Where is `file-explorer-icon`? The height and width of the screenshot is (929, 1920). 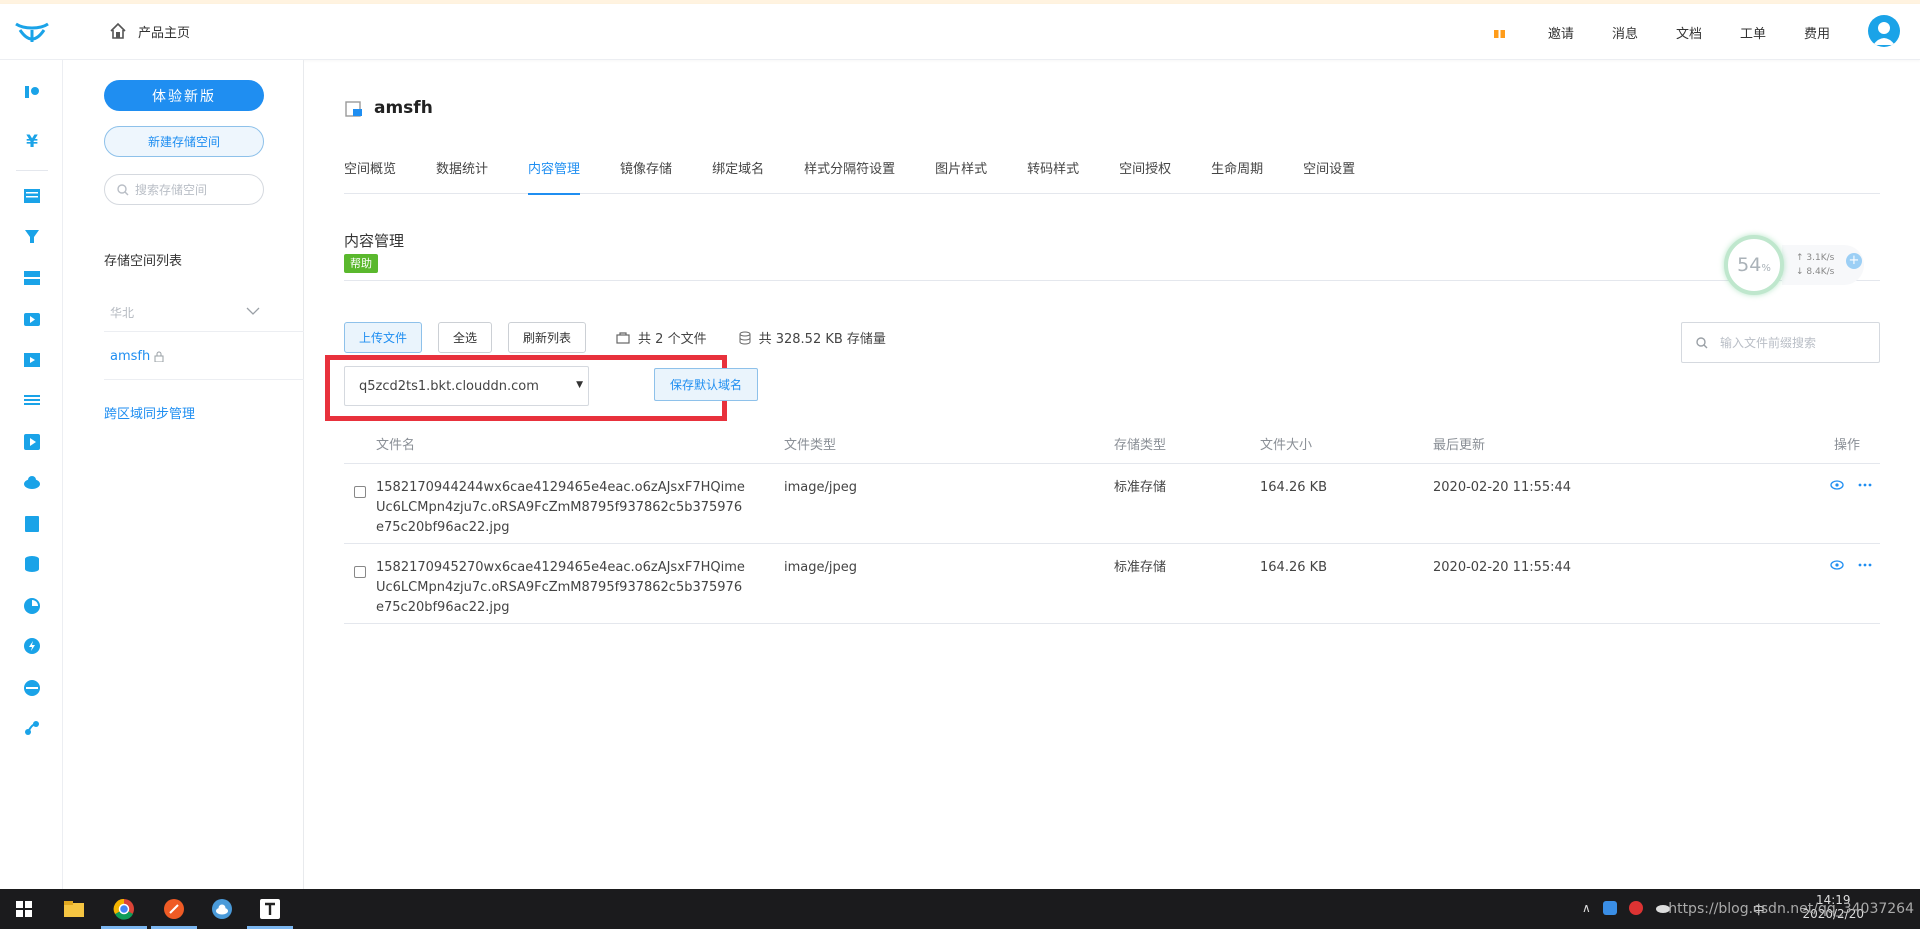 file-explorer-icon is located at coordinates (74, 909).